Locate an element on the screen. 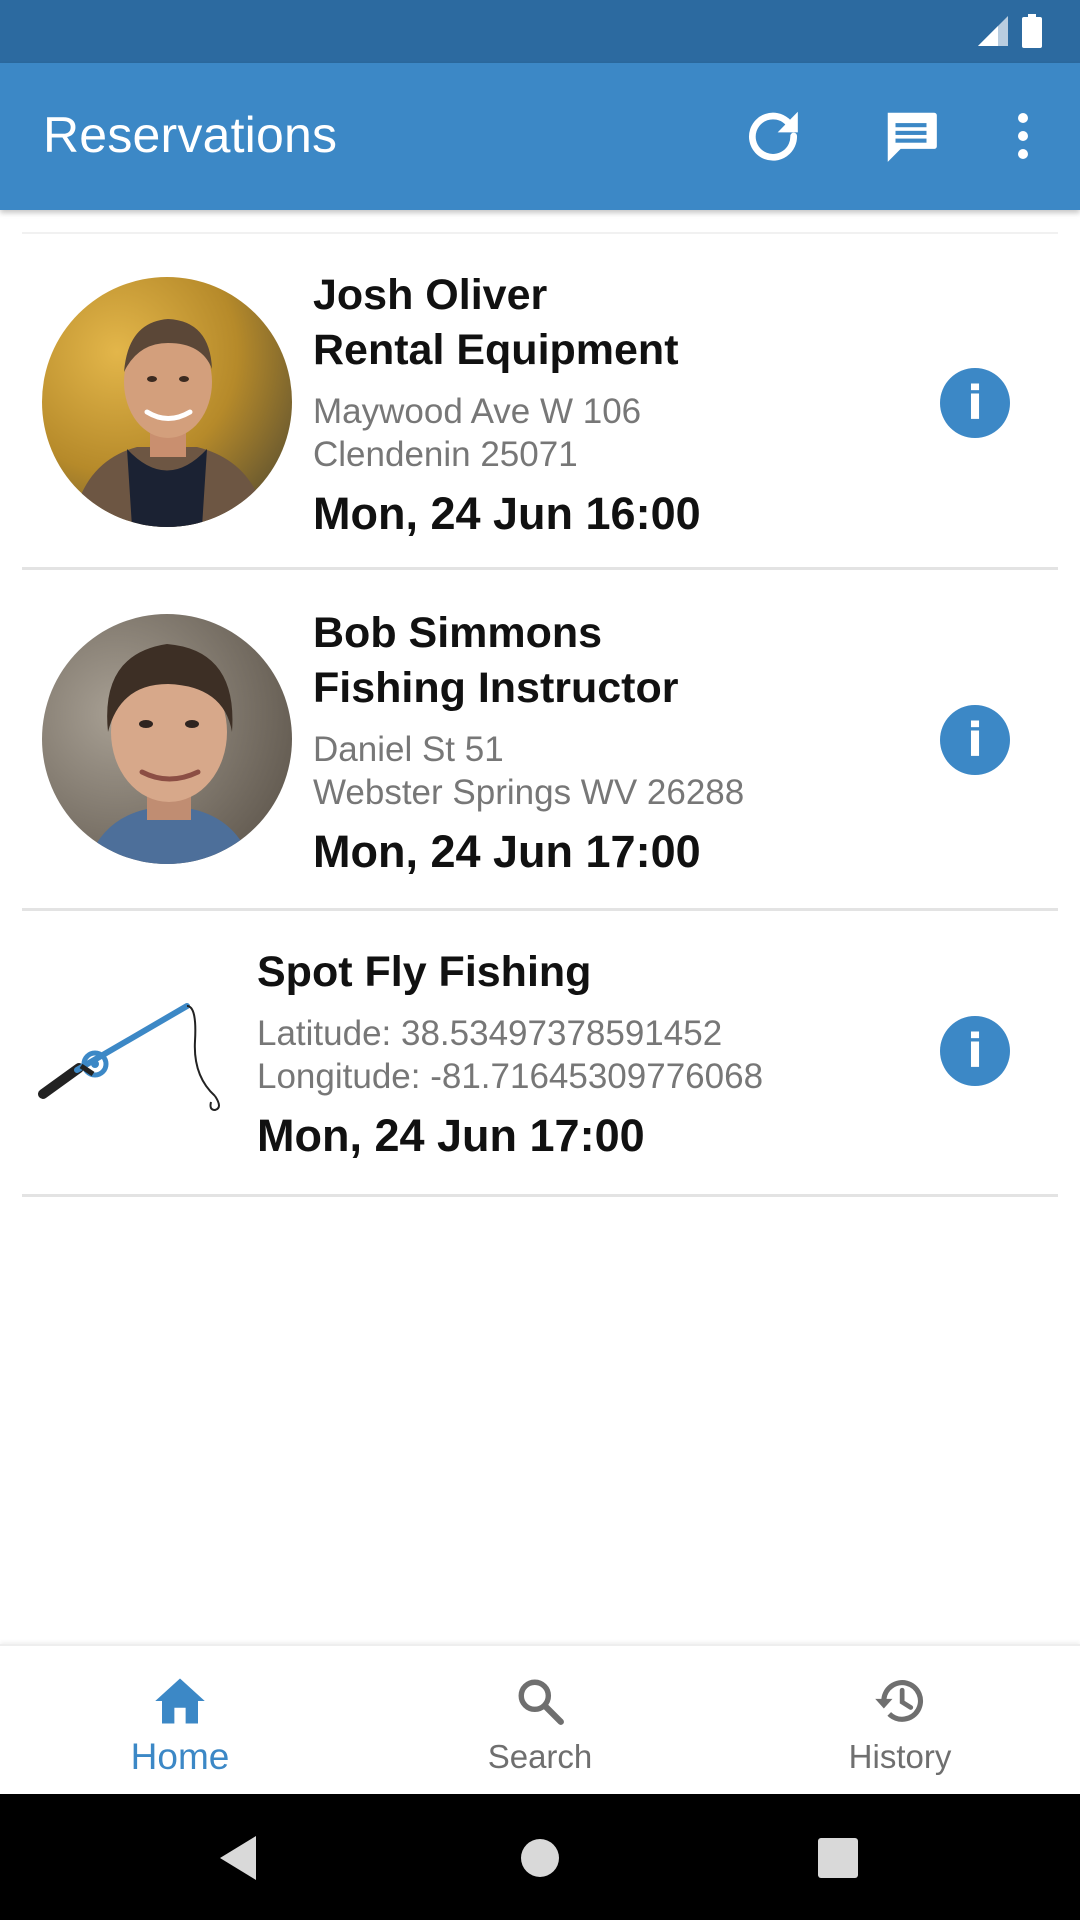  address-line-1: Daniel St 51 is located at coordinates (408, 749).